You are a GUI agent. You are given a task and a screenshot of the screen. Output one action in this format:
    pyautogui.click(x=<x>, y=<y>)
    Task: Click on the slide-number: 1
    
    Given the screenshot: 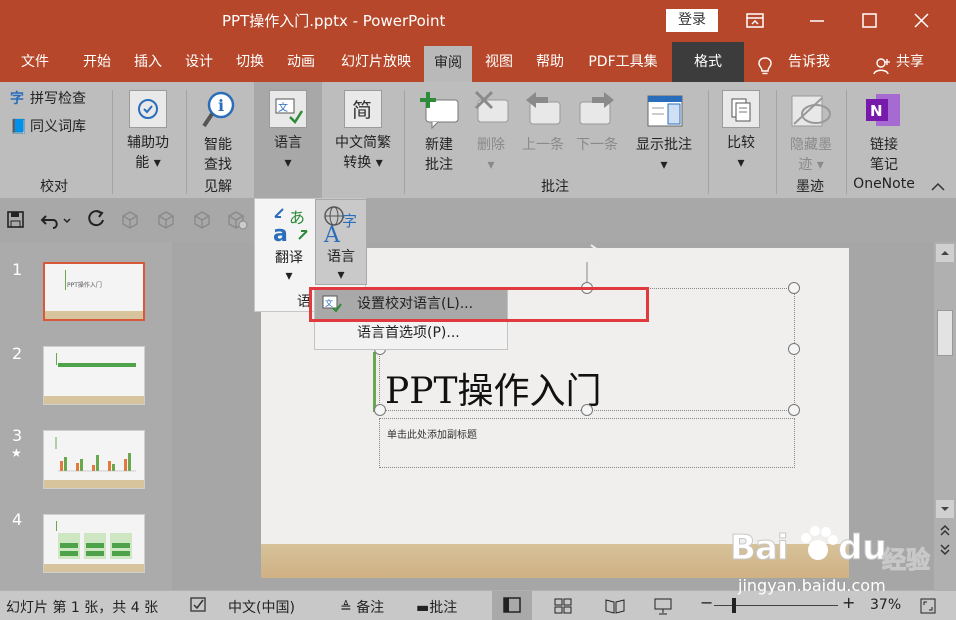 What is the action you would take?
    pyautogui.click(x=17, y=269)
    